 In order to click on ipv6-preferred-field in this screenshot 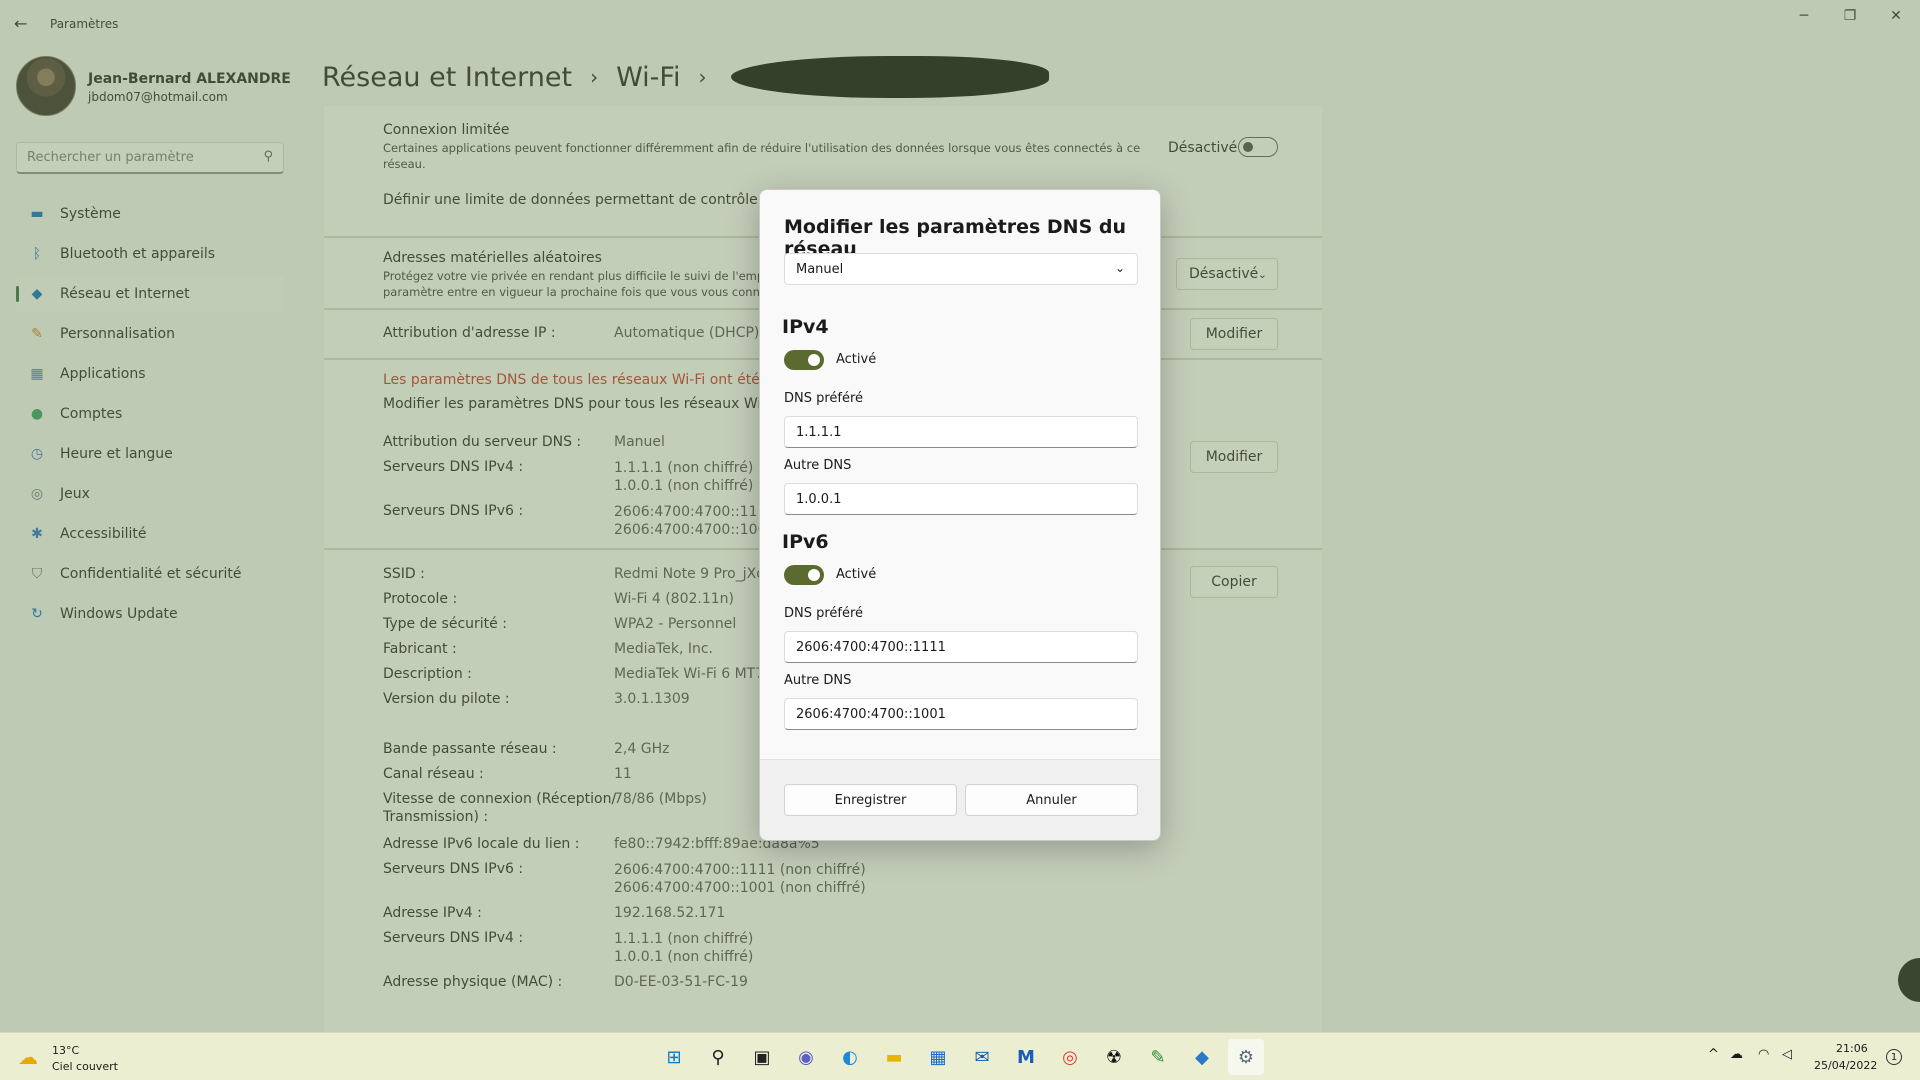, I will do `click(961, 647)`.